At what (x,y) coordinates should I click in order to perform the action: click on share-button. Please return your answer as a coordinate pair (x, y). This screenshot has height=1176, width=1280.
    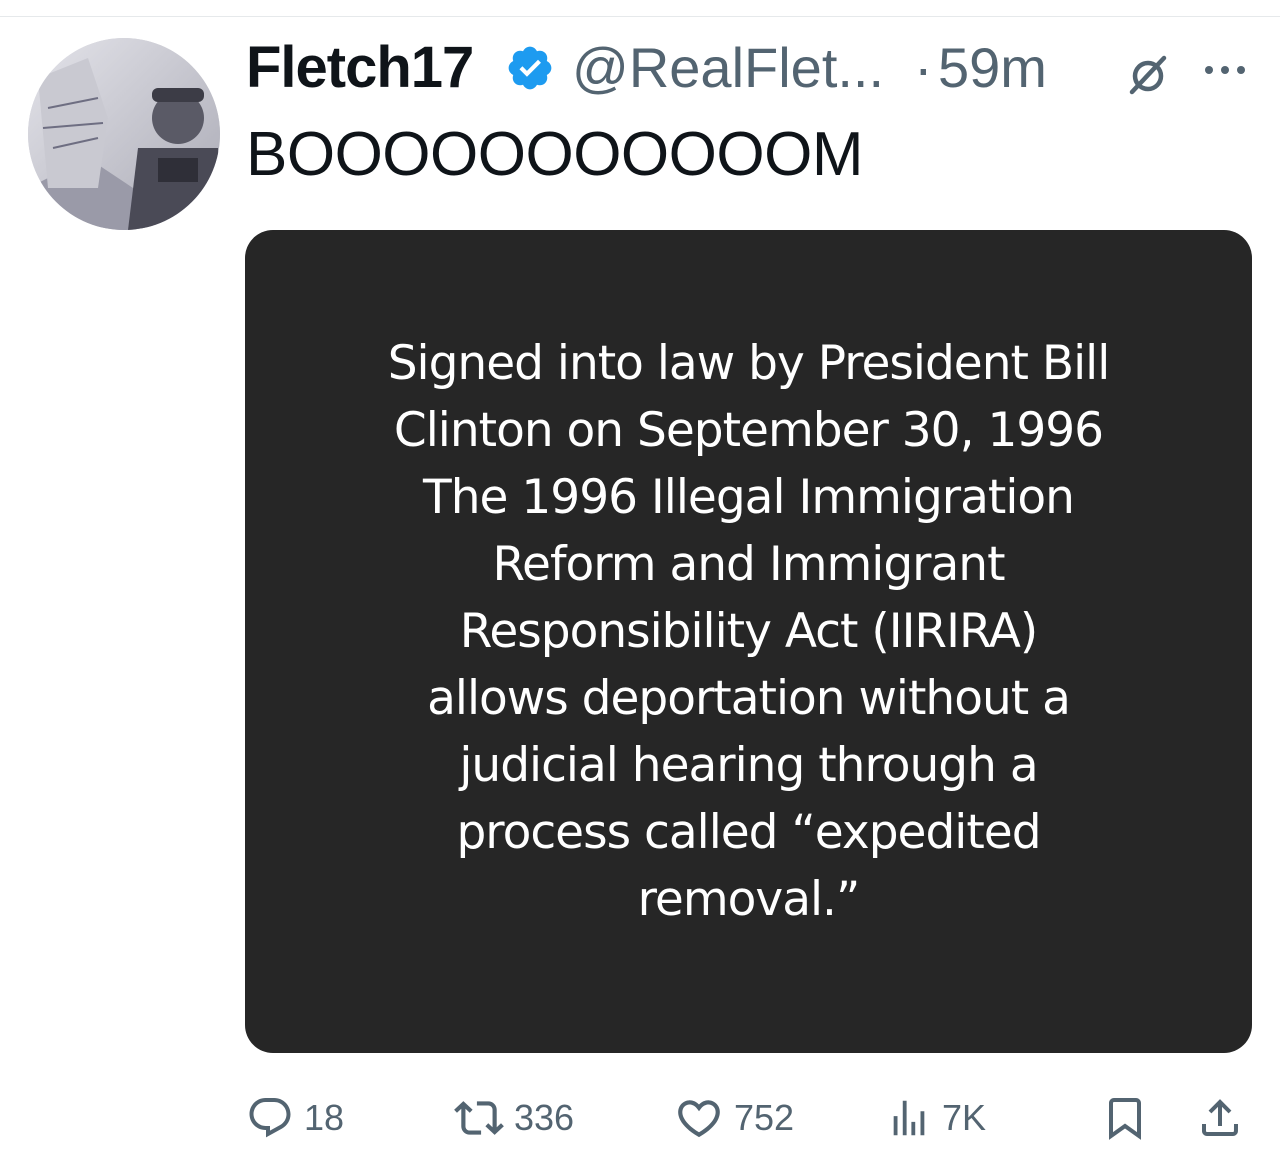
    Looking at the image, I should click on (1220, 1118).